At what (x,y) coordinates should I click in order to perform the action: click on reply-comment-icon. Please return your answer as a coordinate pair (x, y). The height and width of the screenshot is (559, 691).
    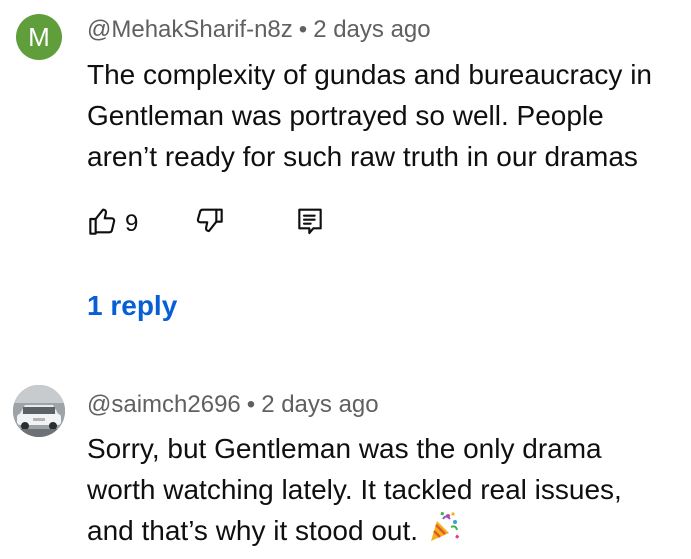
    Looking at the image, I should click on (310, 223).